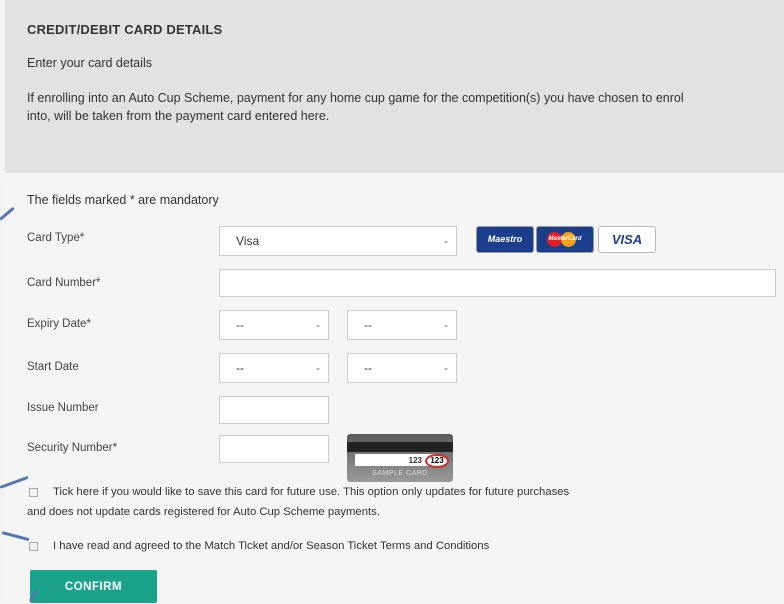  I want to click on mastercard-logo: MasterCard, so click(565, 239).